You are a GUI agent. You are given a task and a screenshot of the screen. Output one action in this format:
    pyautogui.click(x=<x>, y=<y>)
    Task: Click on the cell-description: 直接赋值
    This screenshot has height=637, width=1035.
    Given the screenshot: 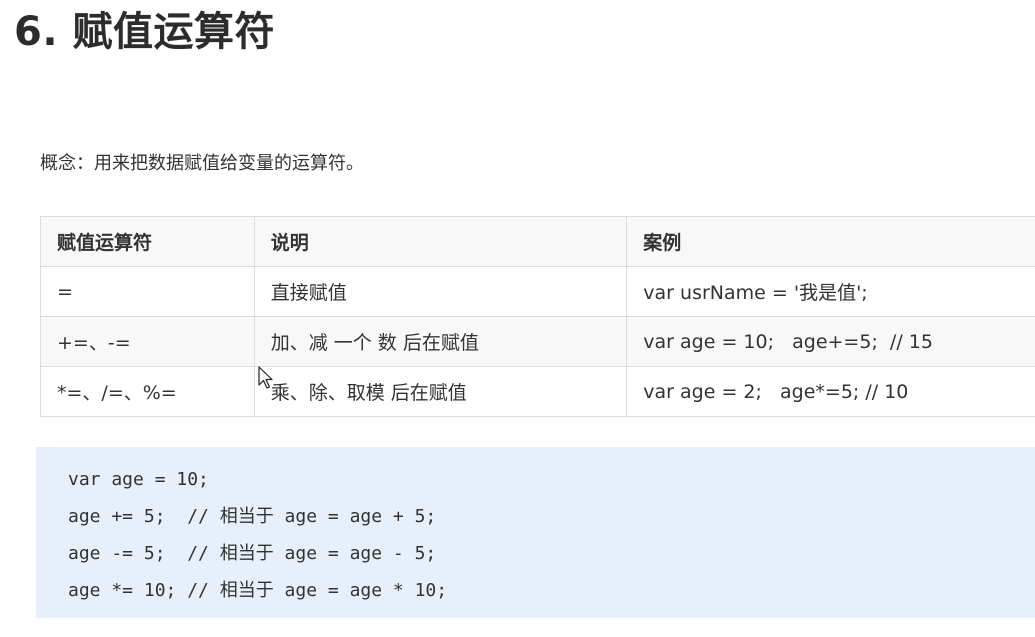 What is the action you would take?
    pyautogui.click(x=440, y=291)
    